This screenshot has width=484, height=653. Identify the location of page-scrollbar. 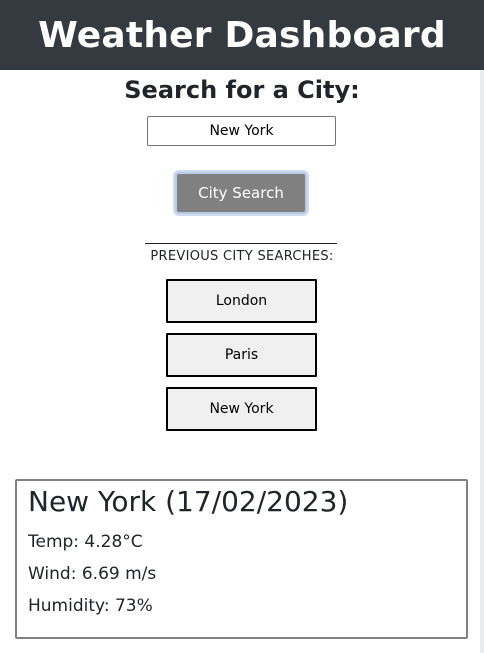
(482, 361).